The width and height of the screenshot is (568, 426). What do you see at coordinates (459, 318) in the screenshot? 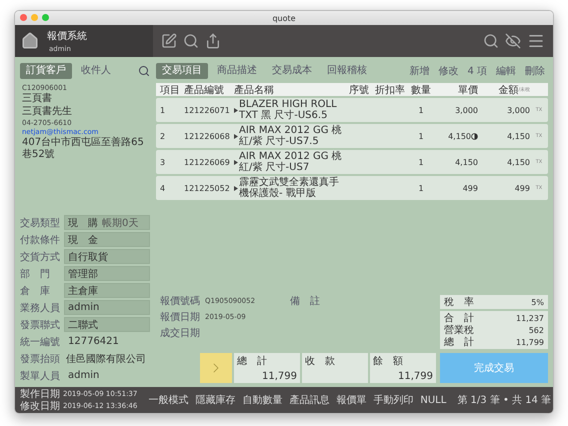
I see `total-label: 合 計` at bounding box center [459, 318].